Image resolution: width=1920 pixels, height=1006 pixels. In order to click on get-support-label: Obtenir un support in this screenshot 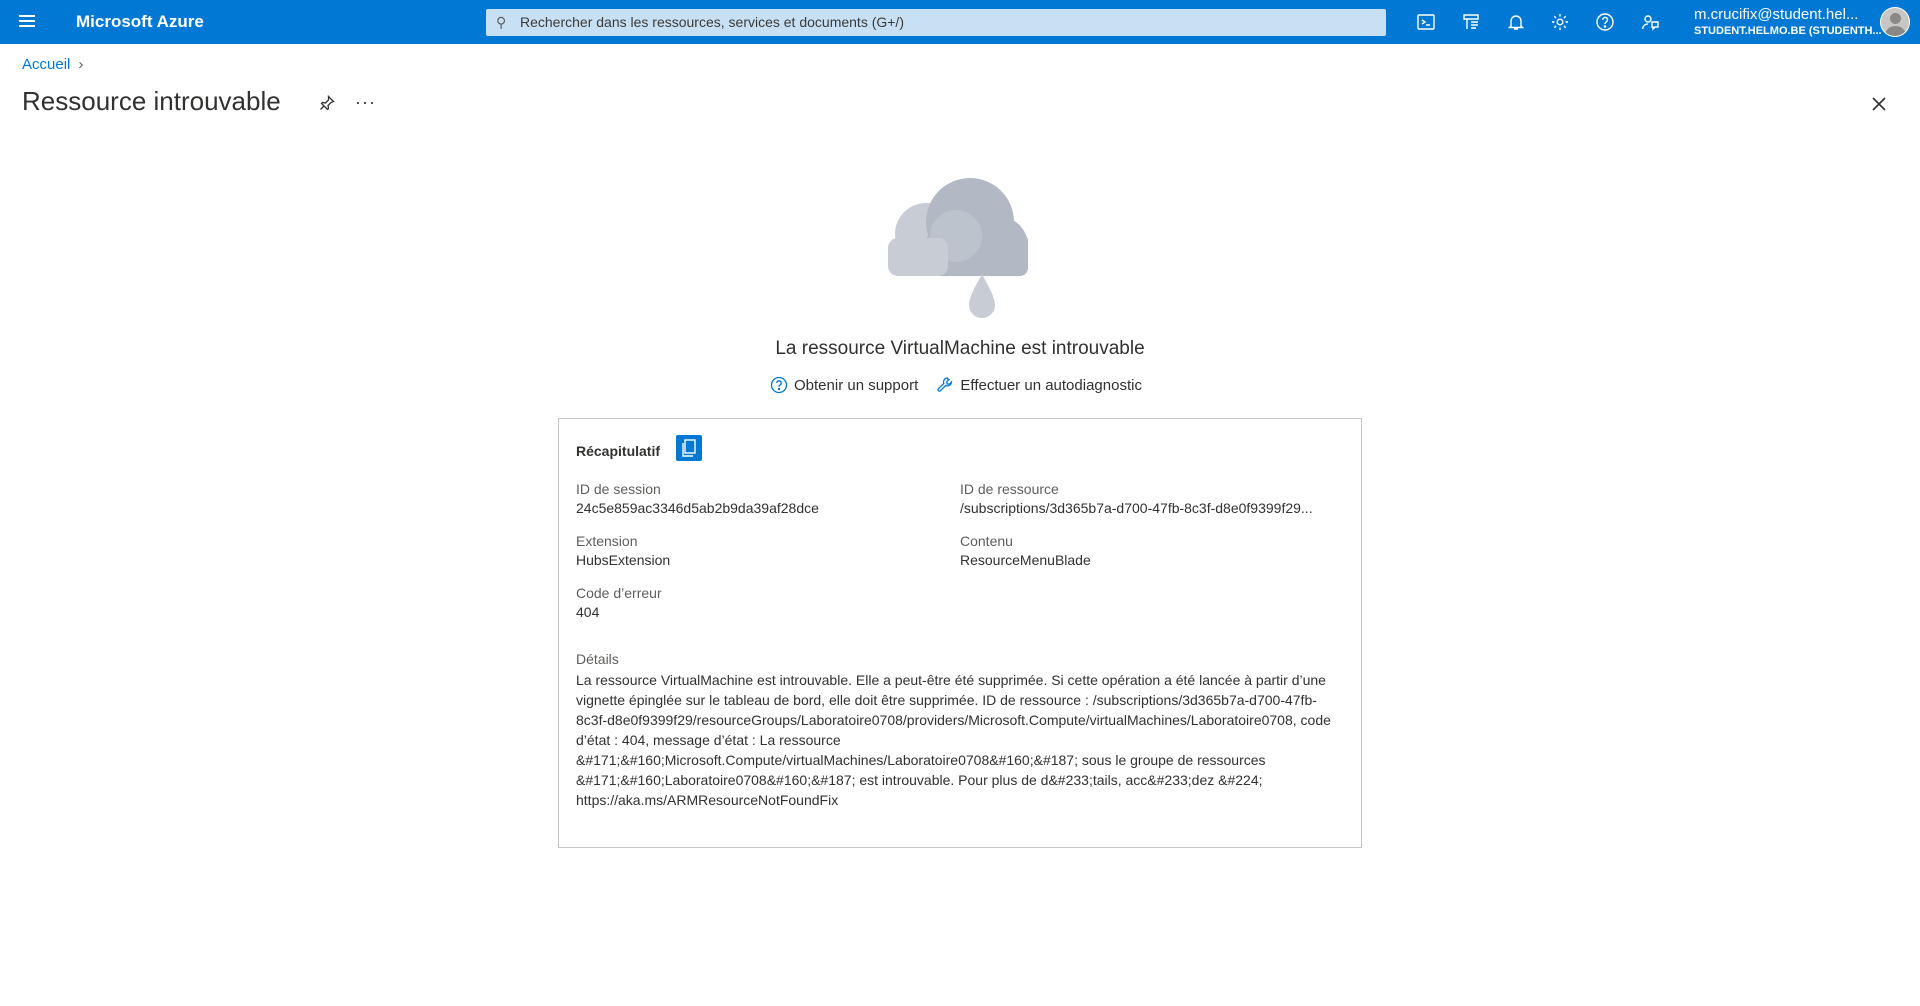, I will do `click(856, 385)`.